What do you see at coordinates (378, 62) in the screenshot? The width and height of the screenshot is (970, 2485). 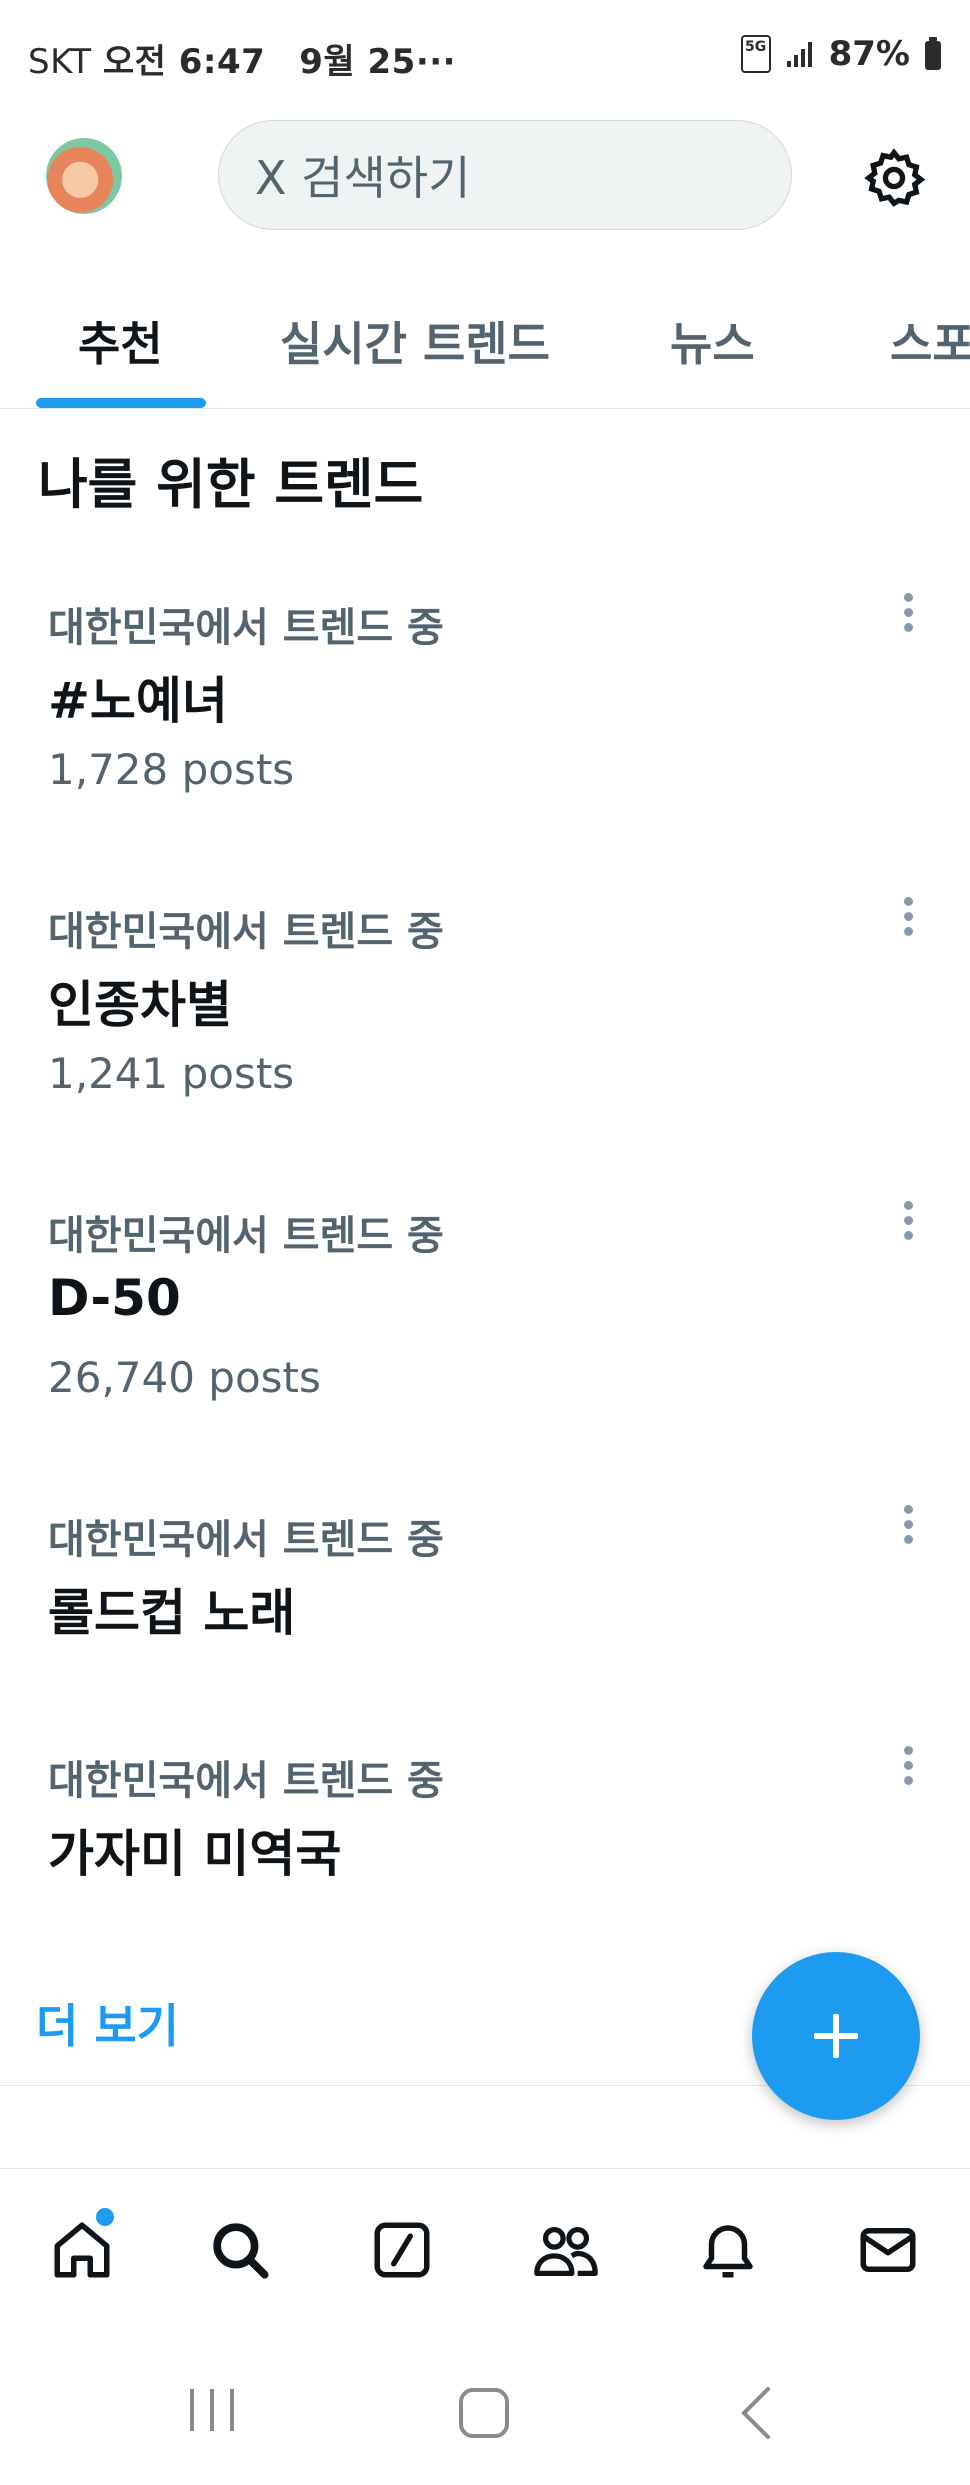 I see `date-label: 9월 25···` at bounding box center [378, 62].